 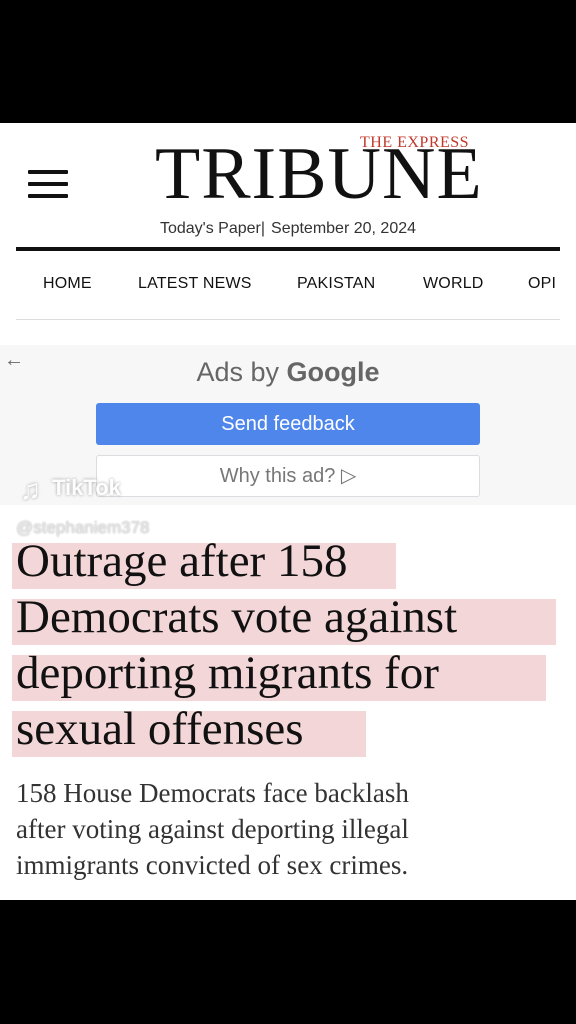 I want to click on site-logo: TRIBUNE, so click(x=318, y=174).